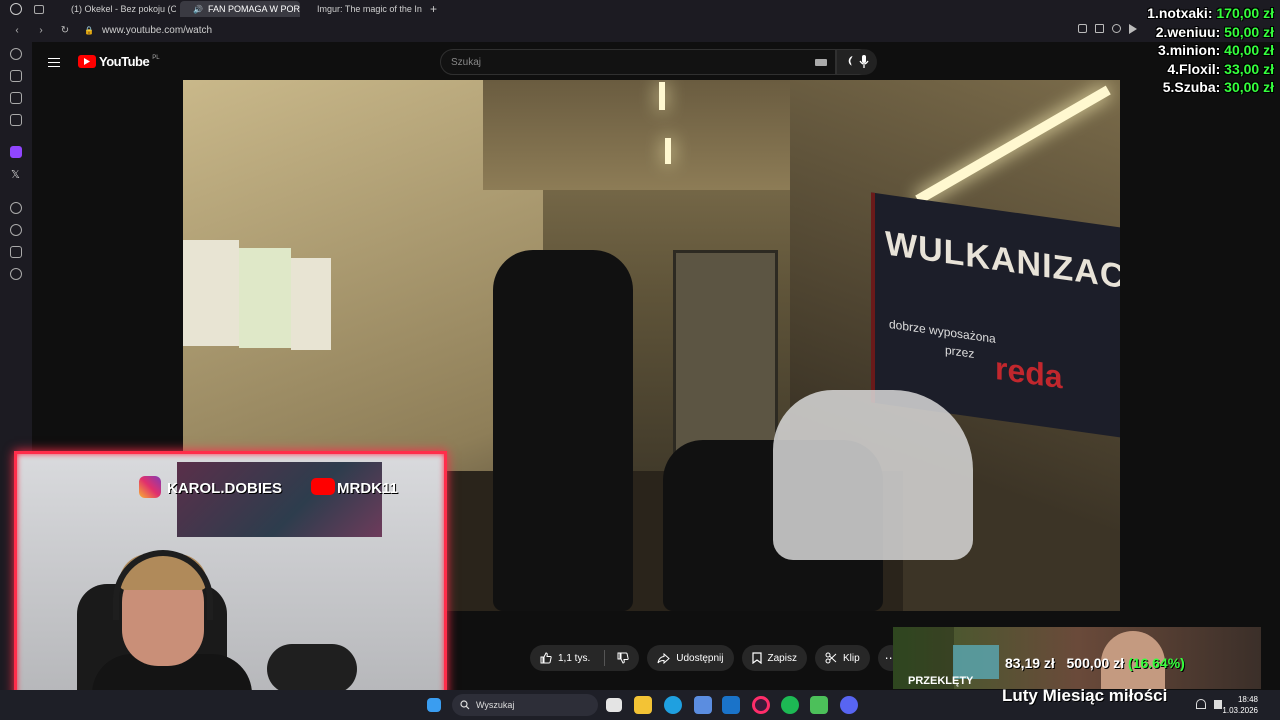 This screenshot has width=1280, height=720. What do you see at coordinates (1029, 372) in the screenshot?
I see `banner-brand: redа` at bounding box center [1029, 372].